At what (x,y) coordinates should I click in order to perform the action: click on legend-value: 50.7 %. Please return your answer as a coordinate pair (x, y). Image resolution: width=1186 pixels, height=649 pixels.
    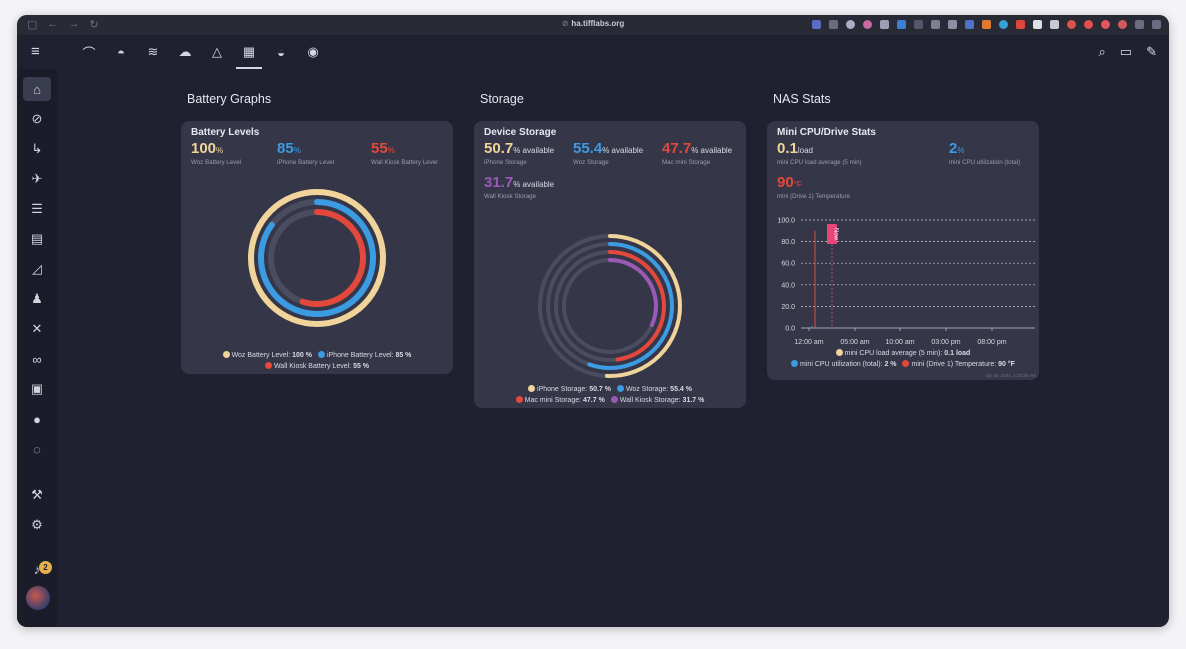
    Looking at the image, I should click on (600, 389).